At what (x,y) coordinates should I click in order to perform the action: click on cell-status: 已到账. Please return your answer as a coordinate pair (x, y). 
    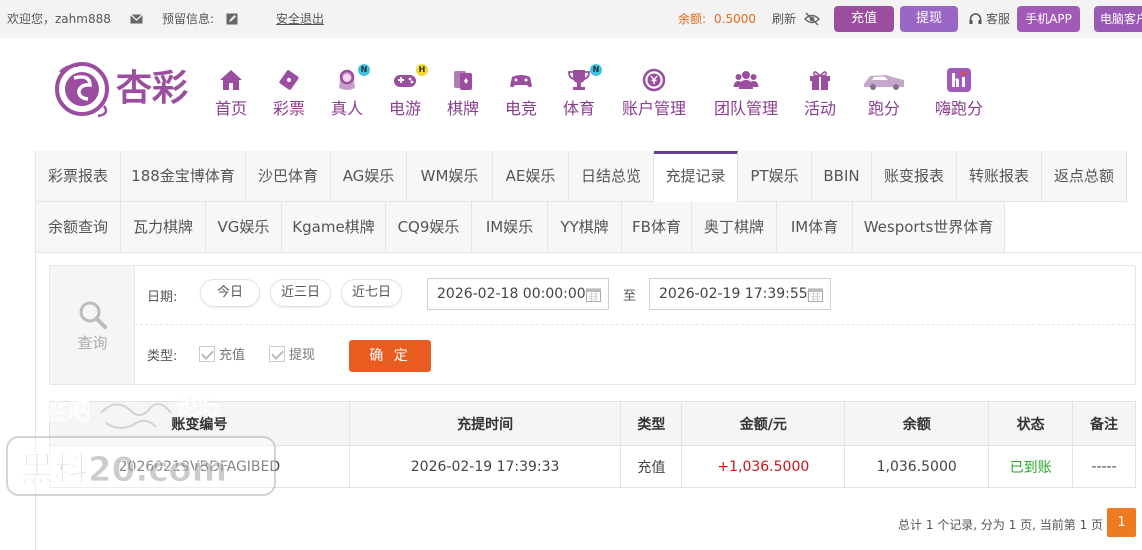
    Looking at the image, I should click on (1031, 466).